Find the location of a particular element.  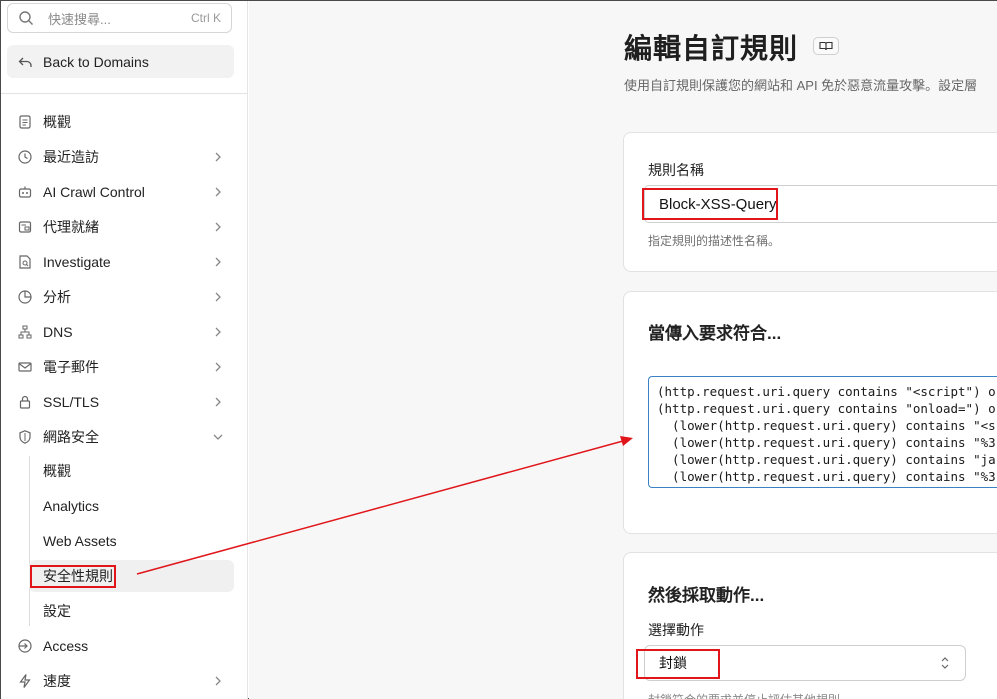

sidebar-subitem-label: 設定 is located at coordinates (57, 611).